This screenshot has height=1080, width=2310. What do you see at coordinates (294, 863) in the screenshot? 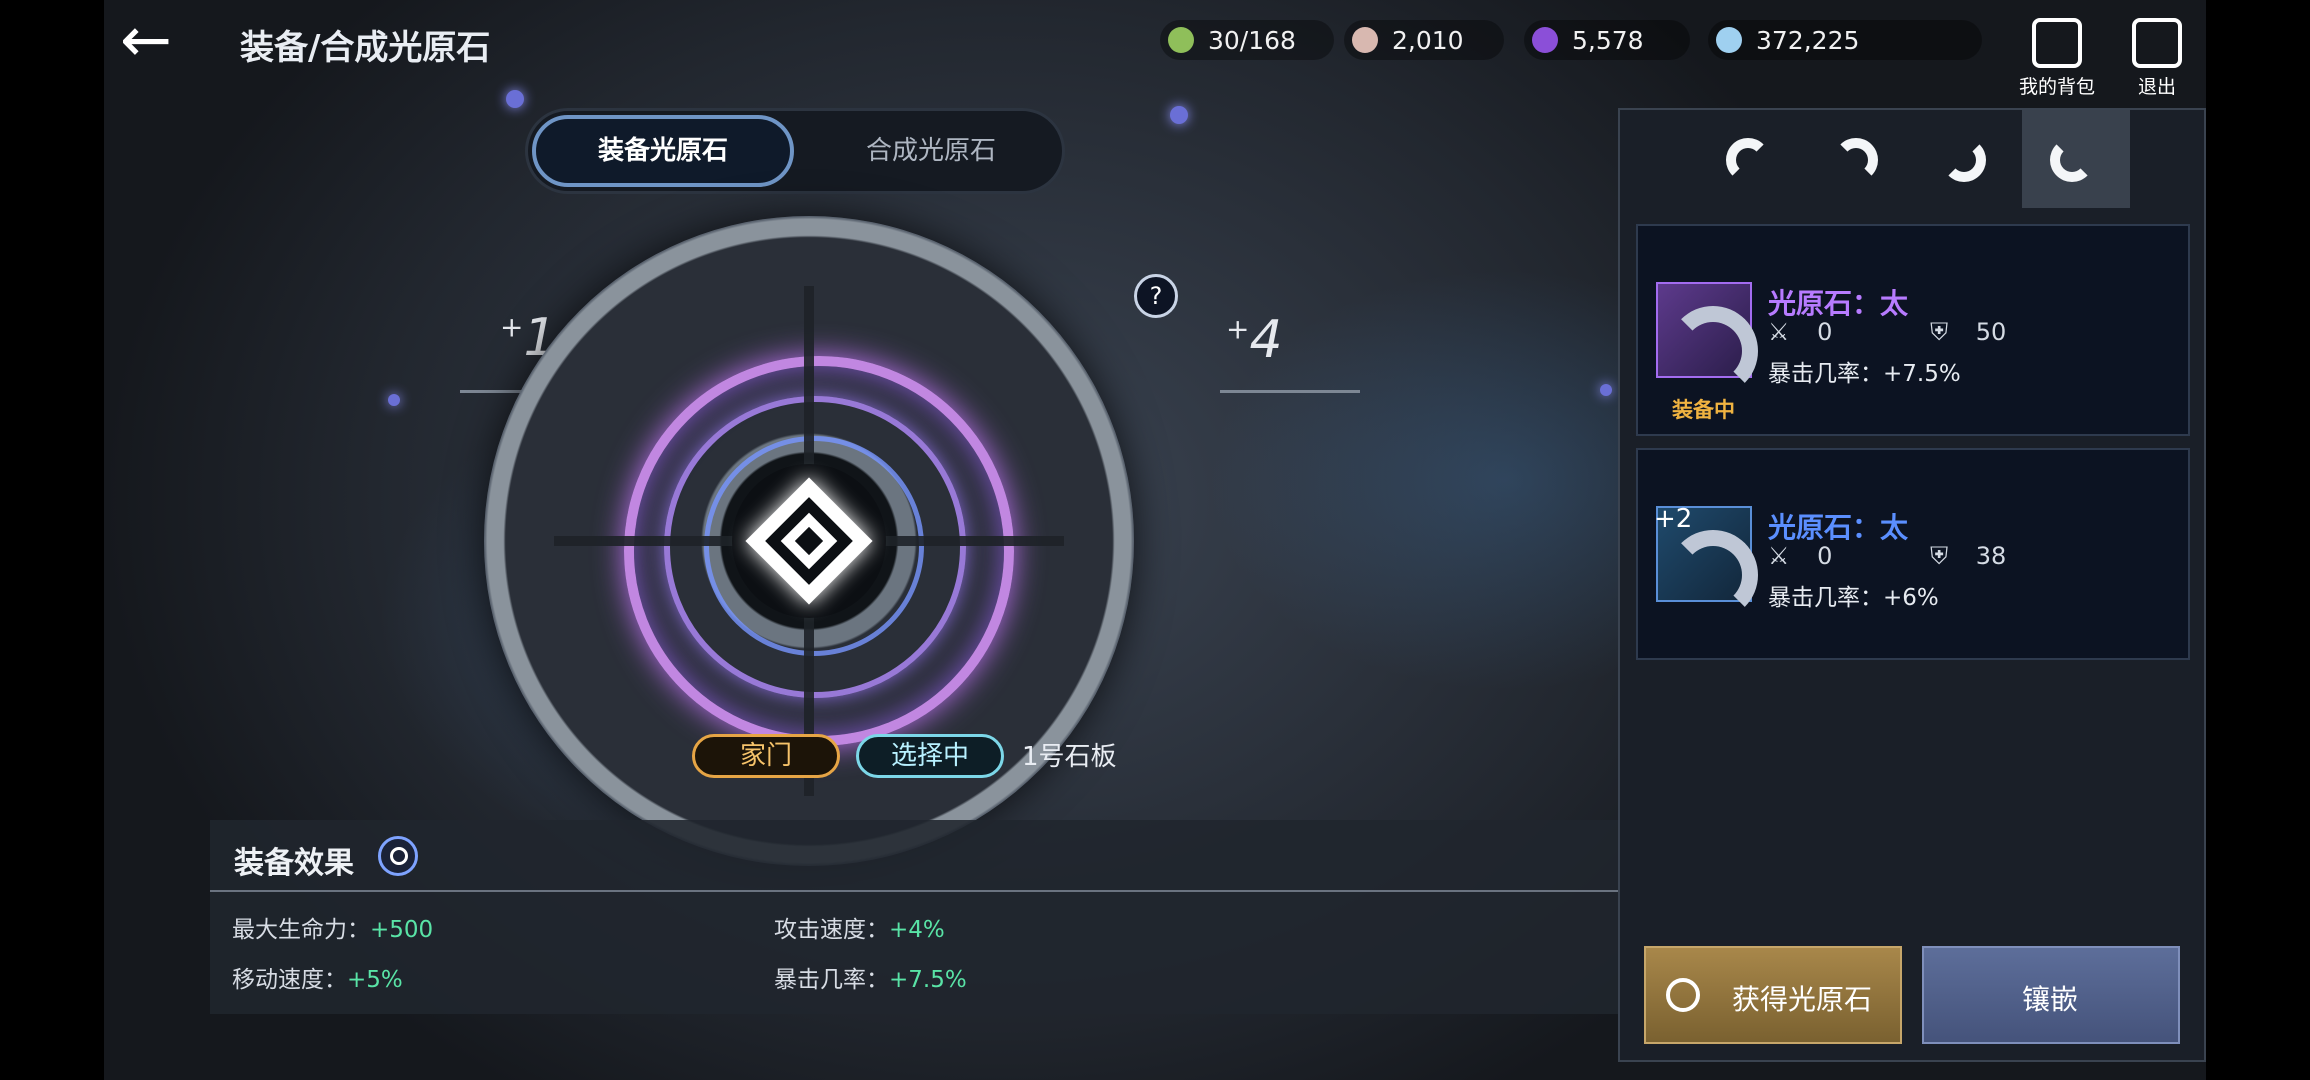
I see `effects-title: 装备效果` at bounding box center [294, 863].